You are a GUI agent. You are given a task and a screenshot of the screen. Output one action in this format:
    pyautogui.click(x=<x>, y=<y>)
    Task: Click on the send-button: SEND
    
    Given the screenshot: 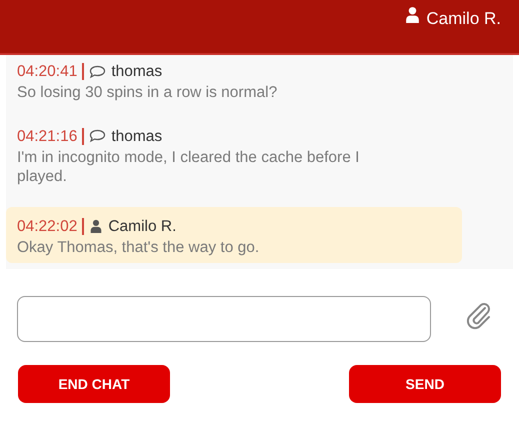 What is the action you would take?
    pyautogui.click(x=425, y=384)
    